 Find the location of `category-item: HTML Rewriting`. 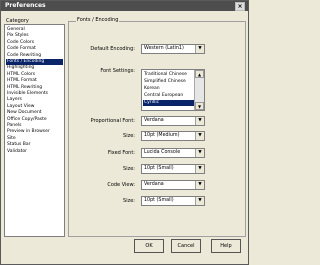

category-item: HTML Rewriting is located at coordinates (24, 88).